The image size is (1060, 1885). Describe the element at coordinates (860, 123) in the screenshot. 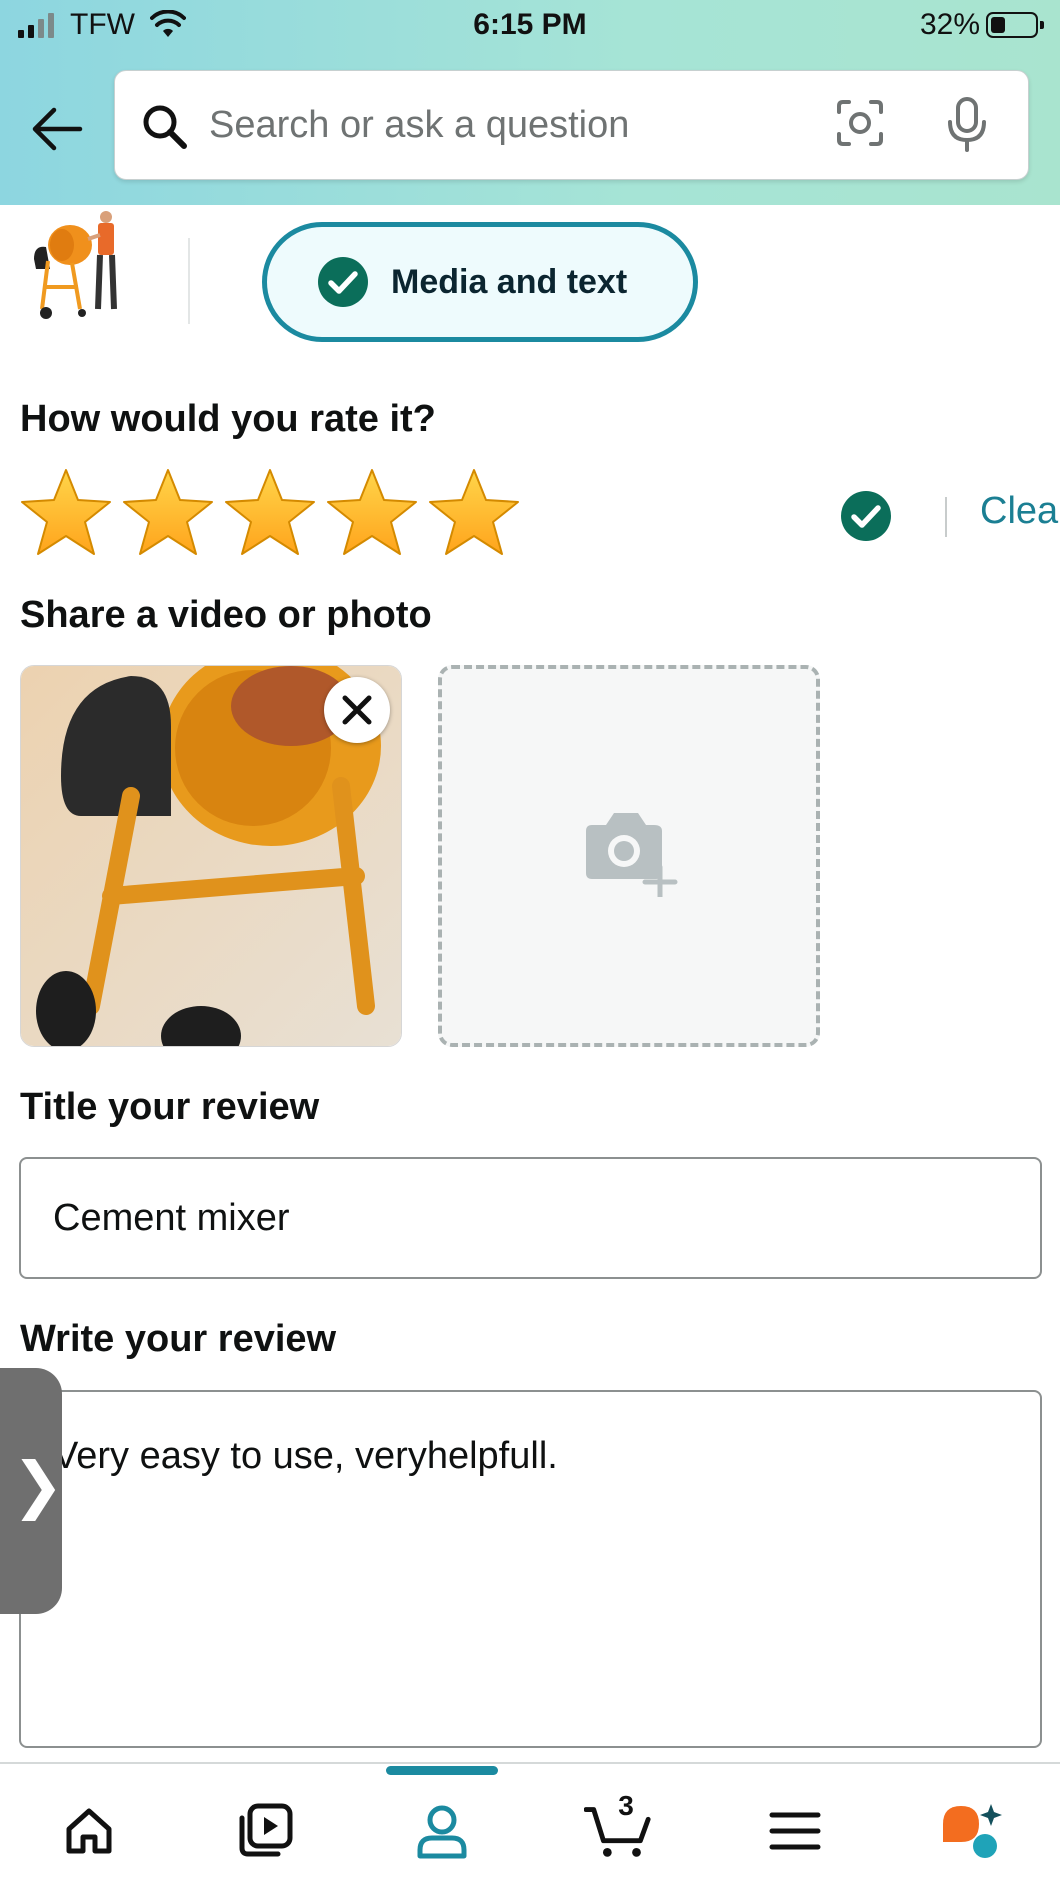

I see `camera-lens-icon` at that location.